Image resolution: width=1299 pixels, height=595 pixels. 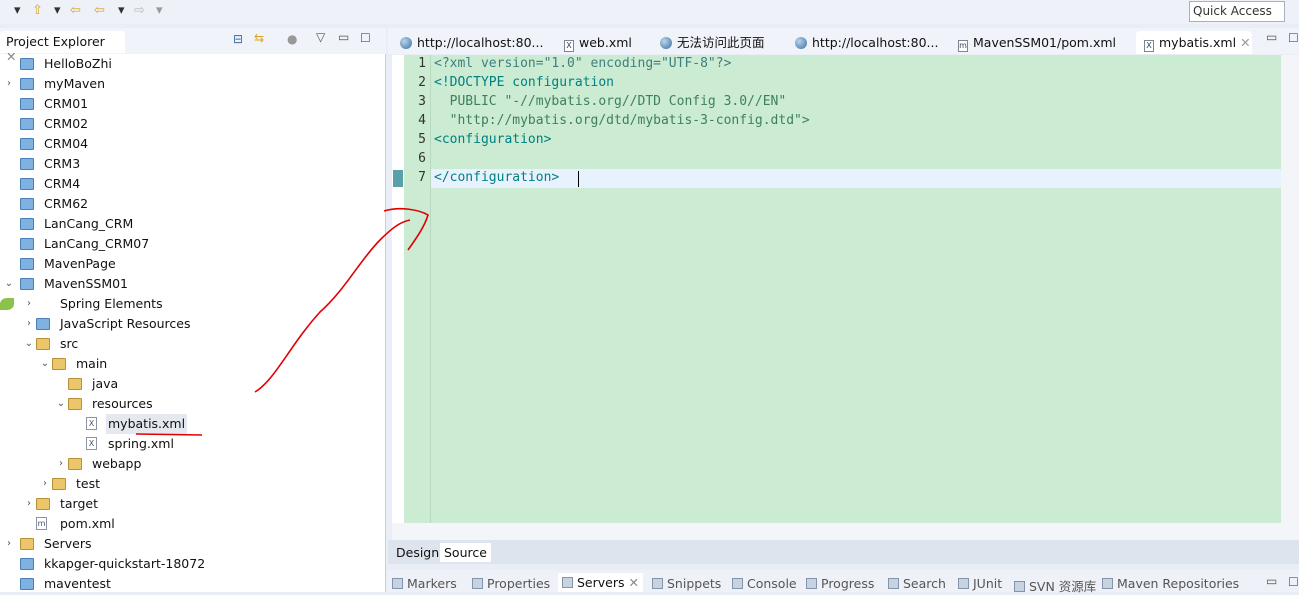 What do you see at coordinates (764, 583) in the screenshot?
I see `panel-tab-console: Console` at bounding box center [764, 583].